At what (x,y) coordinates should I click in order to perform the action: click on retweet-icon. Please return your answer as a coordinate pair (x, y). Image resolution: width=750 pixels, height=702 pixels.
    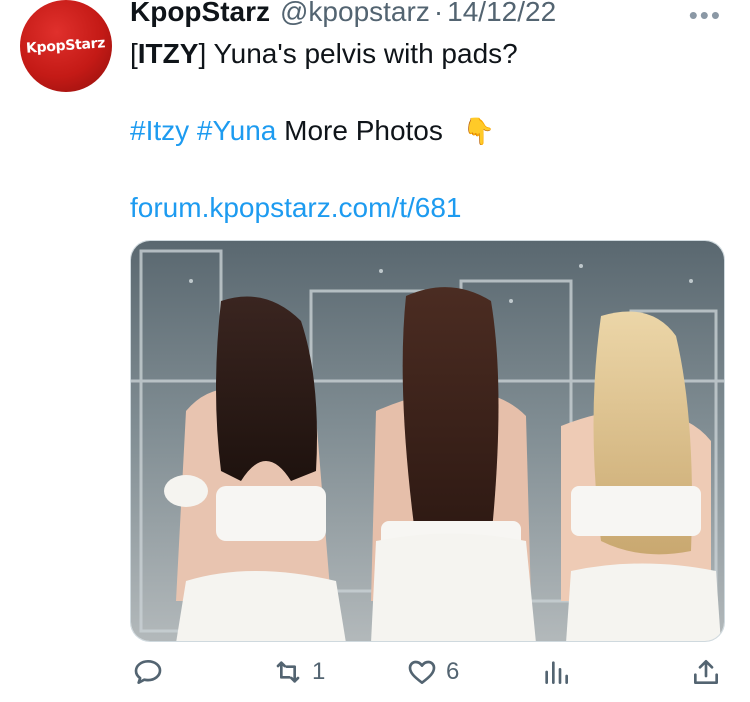
    Looking at the image, I should click on (288, 672).